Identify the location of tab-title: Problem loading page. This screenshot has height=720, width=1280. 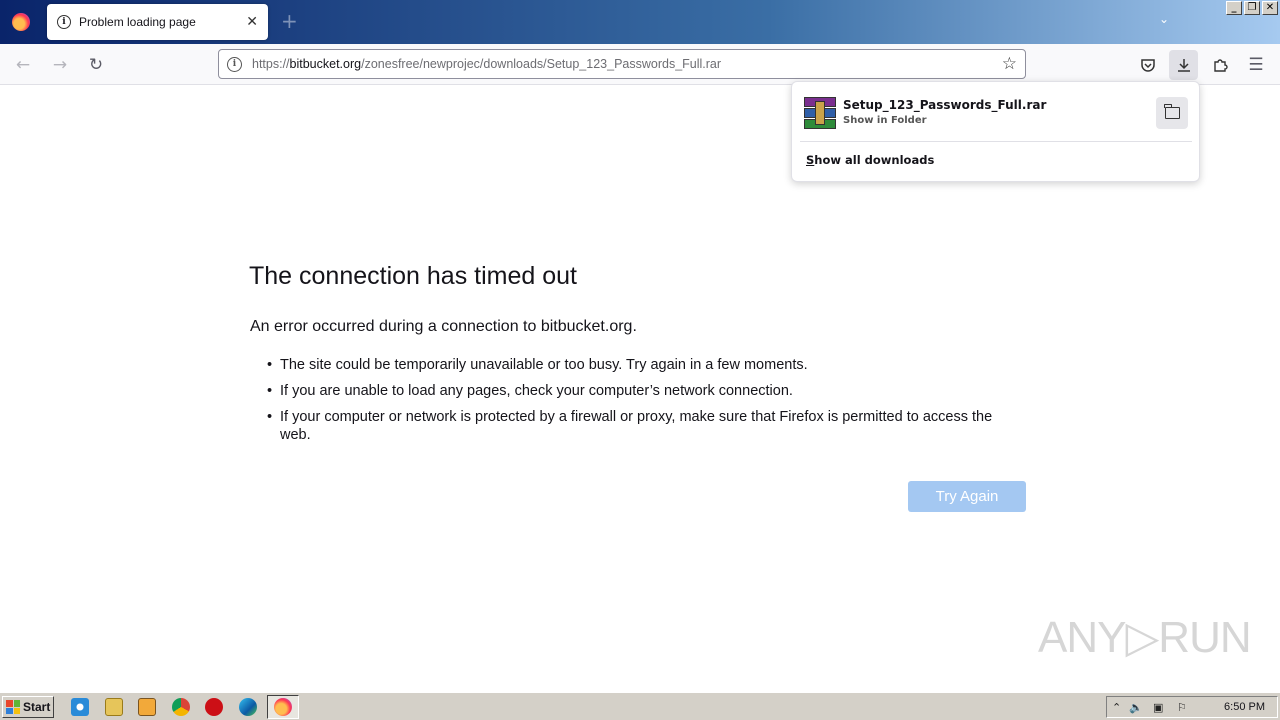
(137, 22).